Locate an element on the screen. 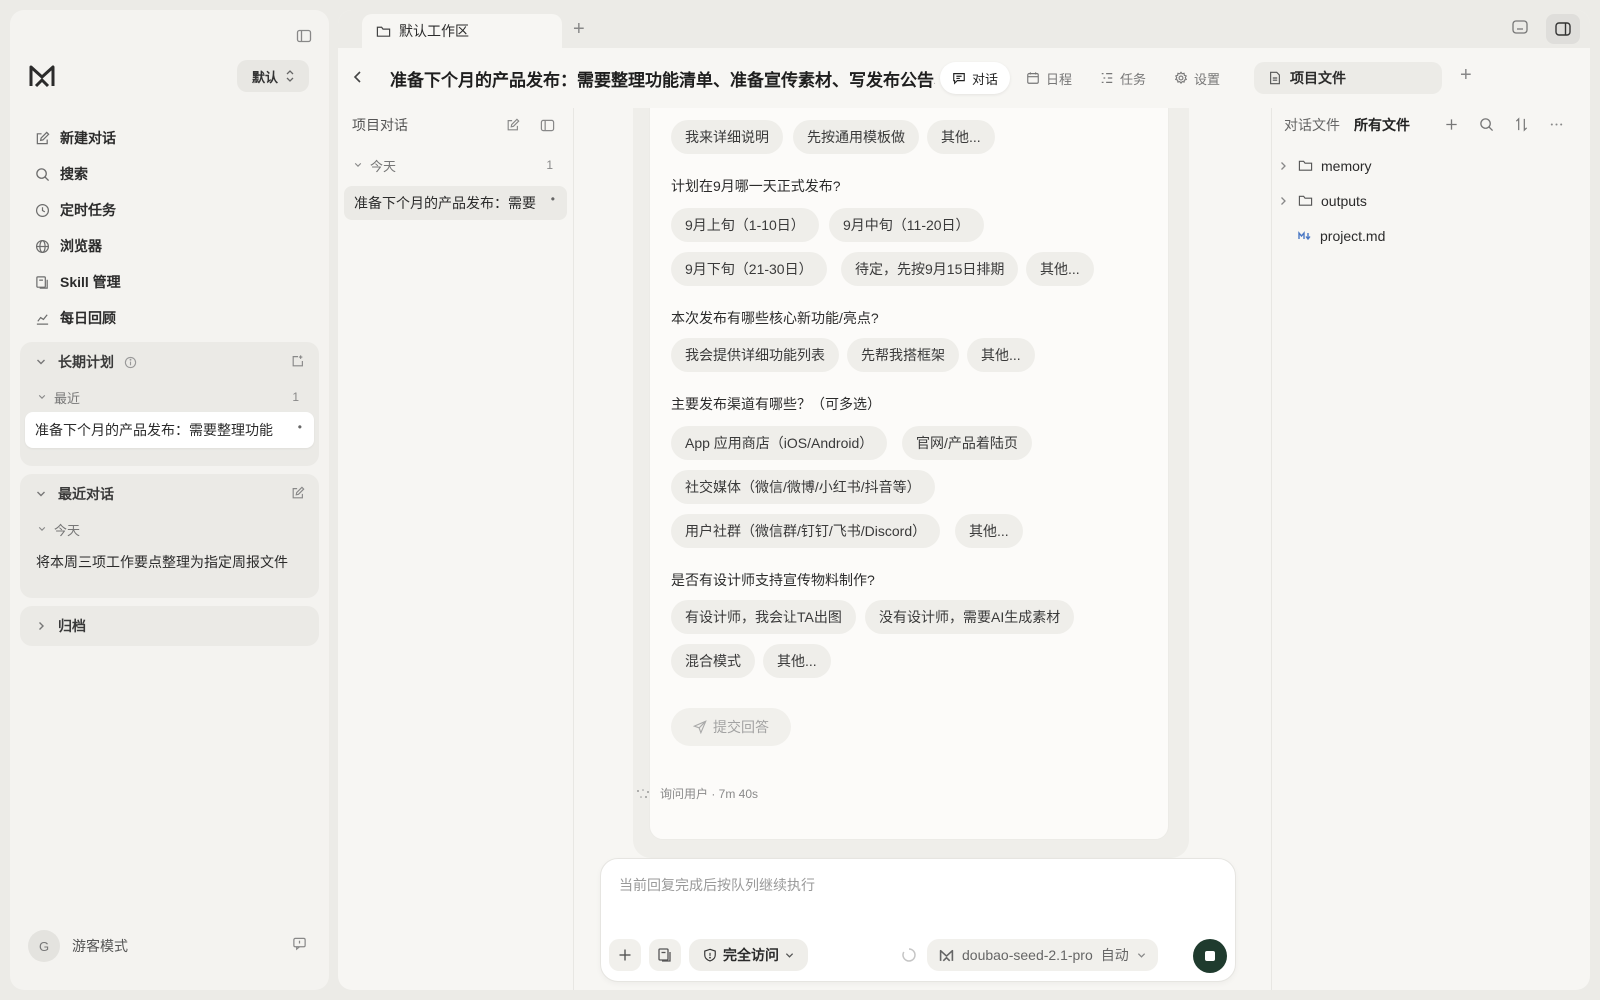 The image size is (1600, 1000). tab-conversation-files: 对话文件 is located at coordinates (1312, 125).